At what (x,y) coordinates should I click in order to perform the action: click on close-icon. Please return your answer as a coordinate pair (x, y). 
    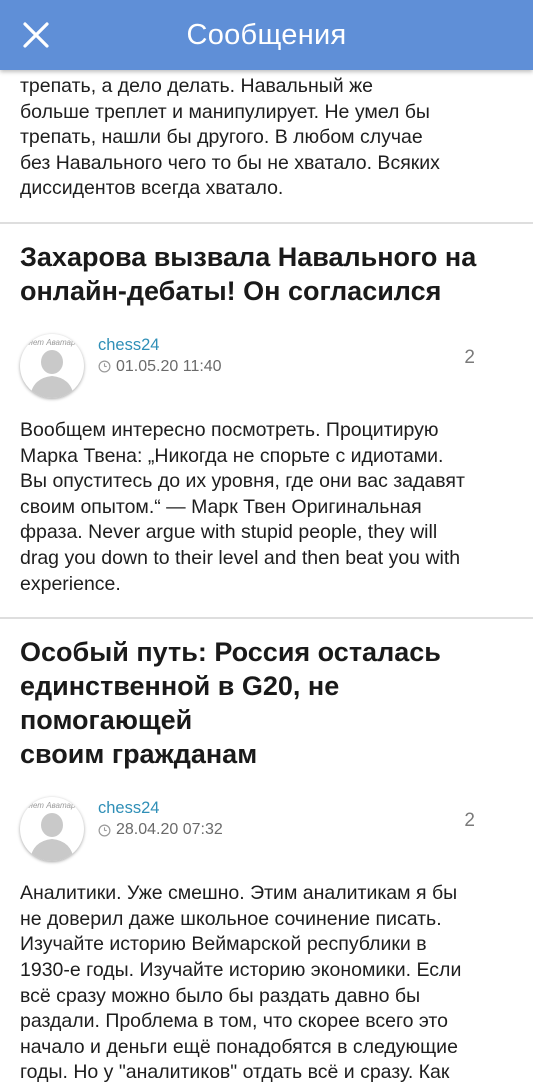
    Looking at the image, I should click on (36, 35).